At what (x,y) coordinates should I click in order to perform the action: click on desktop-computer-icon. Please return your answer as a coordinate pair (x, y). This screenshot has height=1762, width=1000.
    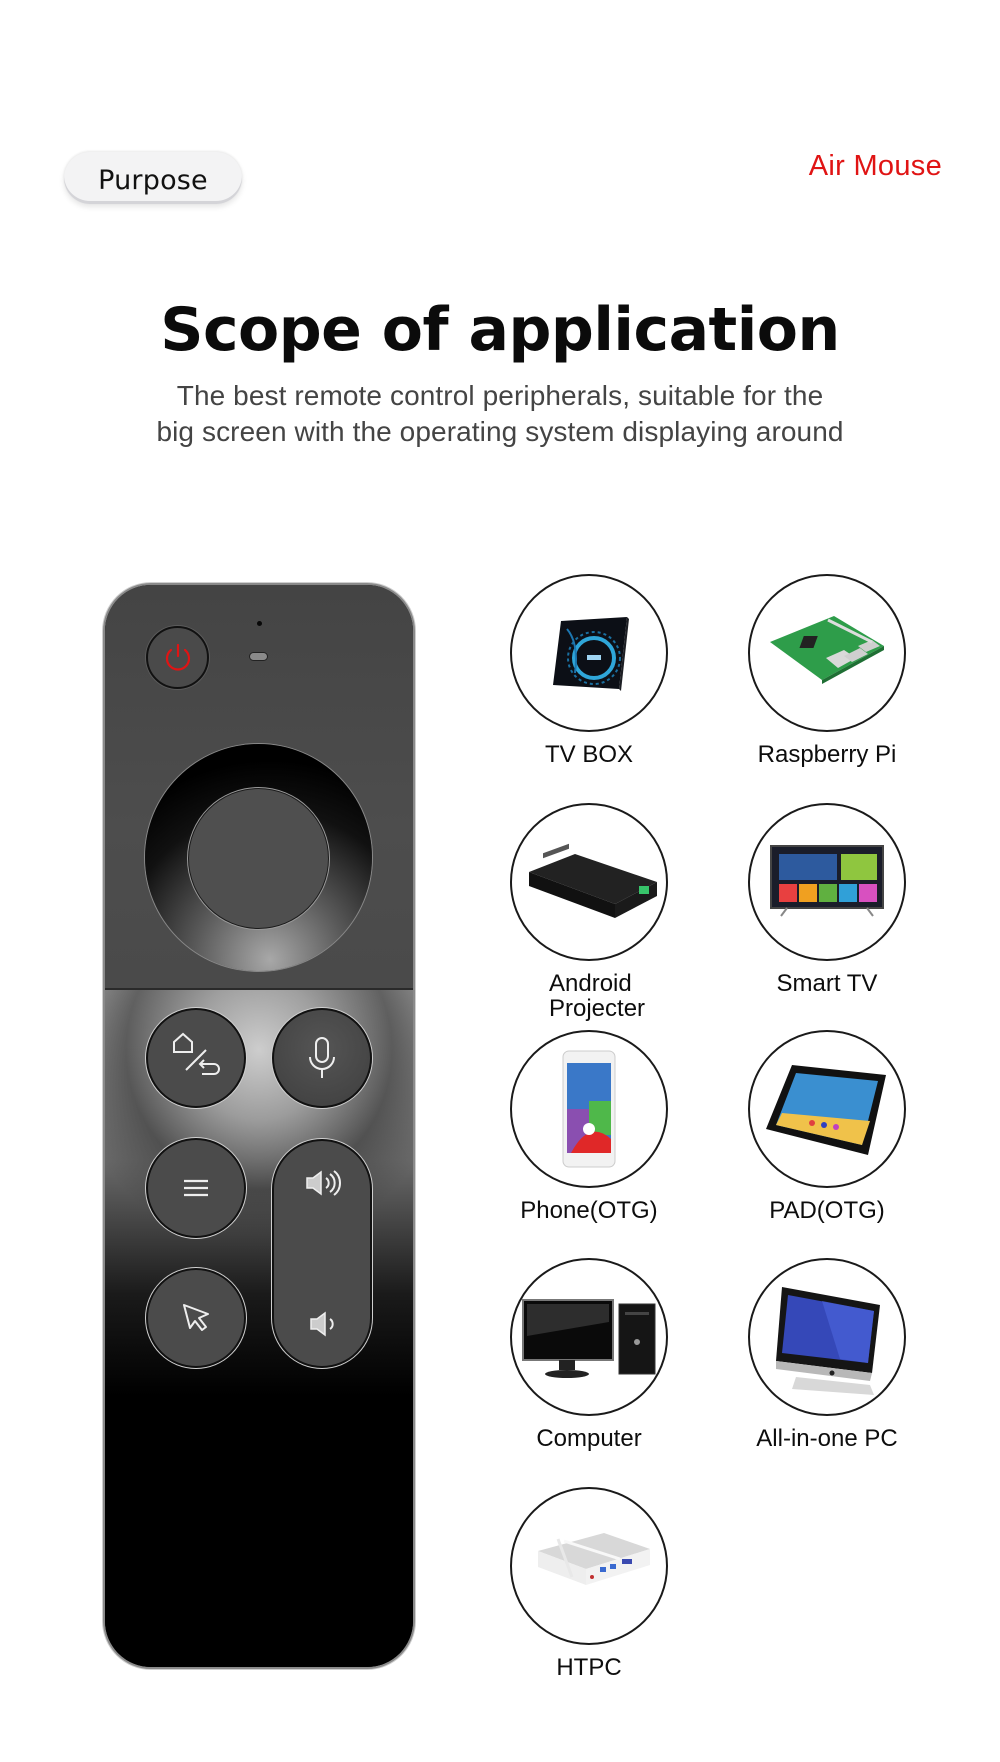
    Looking at the image, I should click on (589, 1338).